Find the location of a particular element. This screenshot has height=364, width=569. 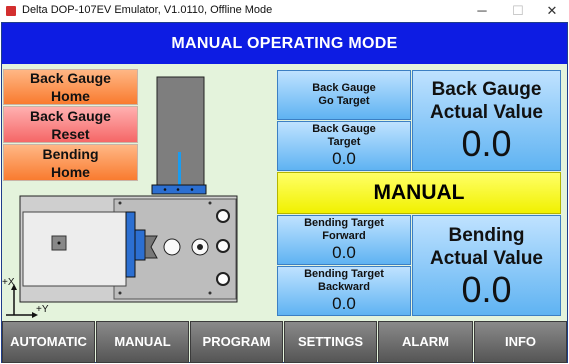

field-label-line1: Back Gauge is located at coordinates (344, 129).